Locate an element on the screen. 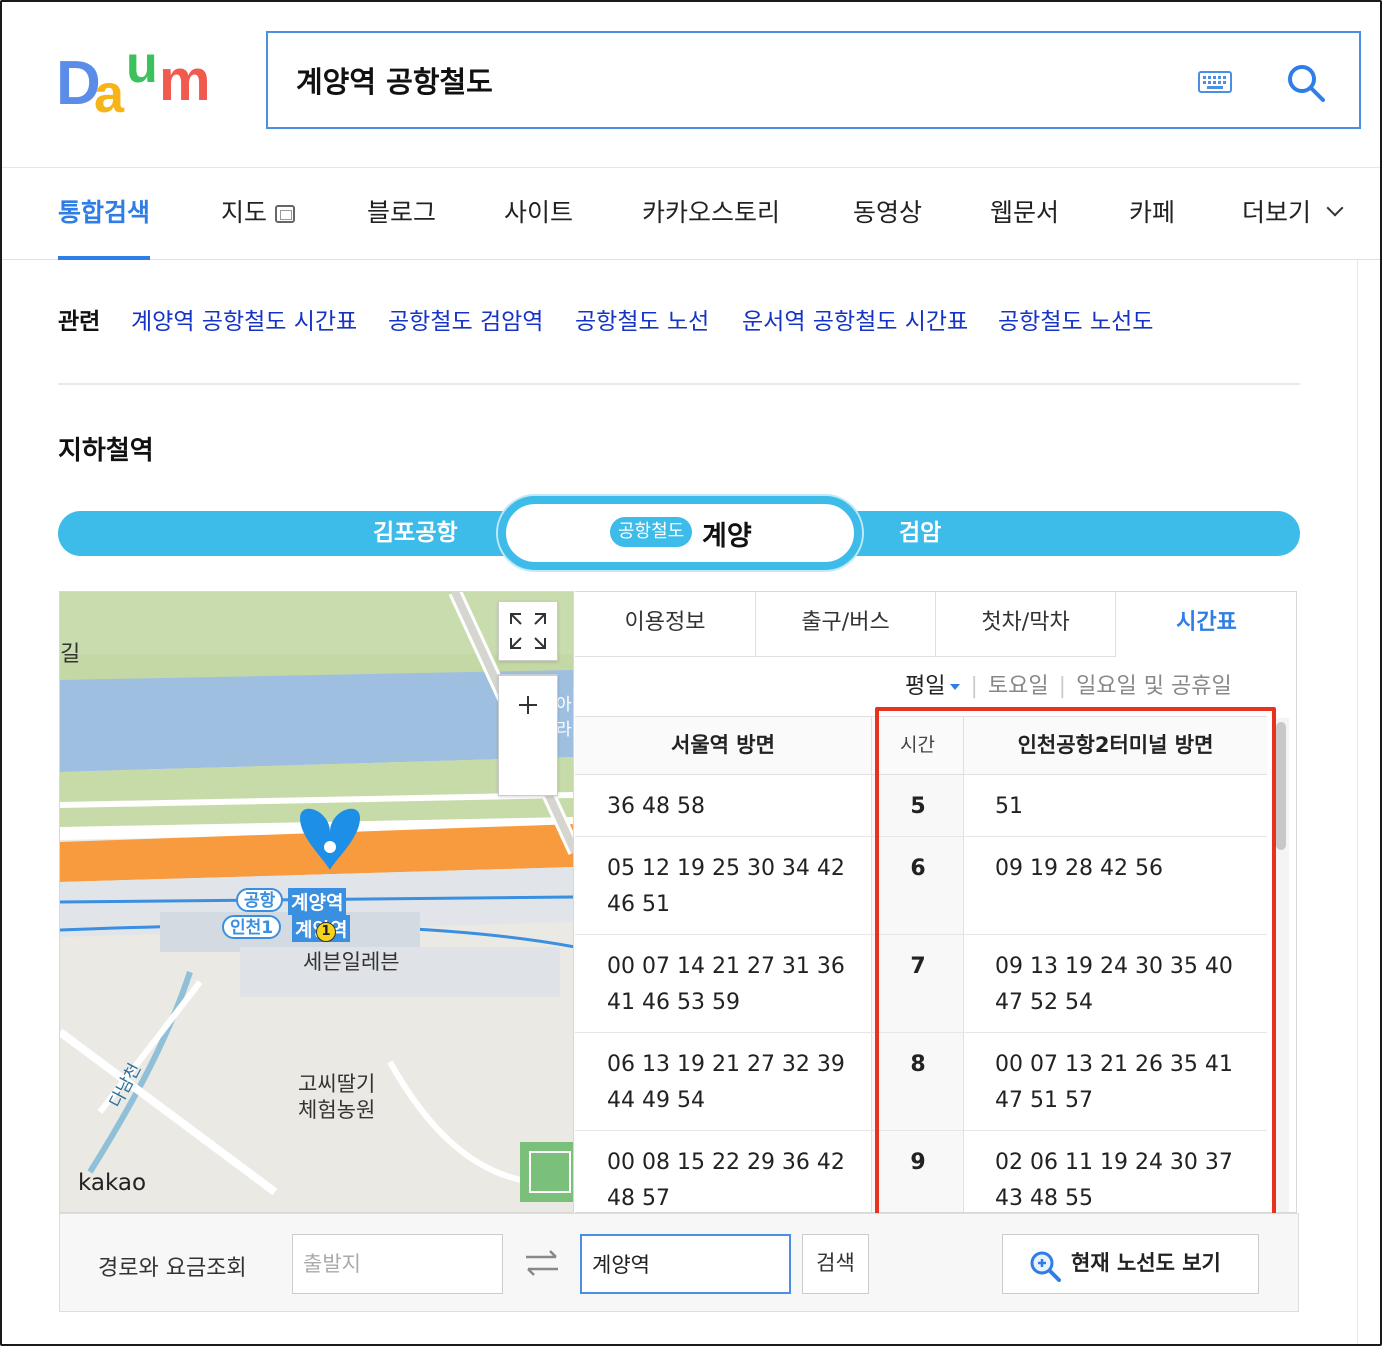 This screenshot has height=1346, width=1382. destination-input is located at coordinates (685, 1264).